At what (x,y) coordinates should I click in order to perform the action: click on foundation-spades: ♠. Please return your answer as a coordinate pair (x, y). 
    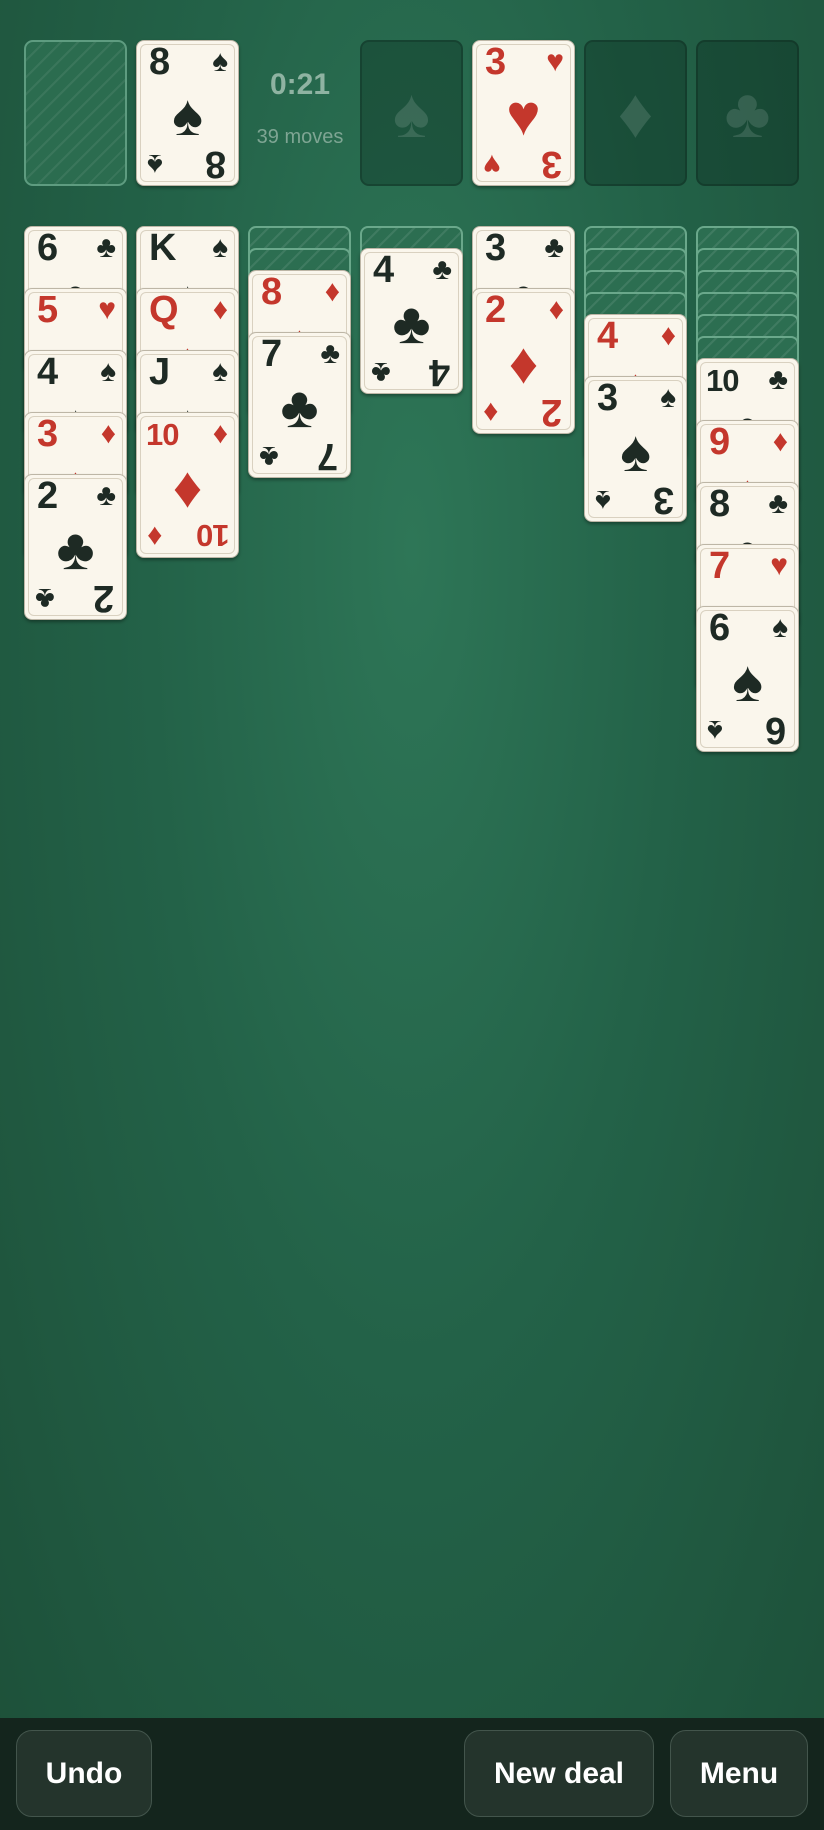
    Looking at the image, I should click on (411, 113).